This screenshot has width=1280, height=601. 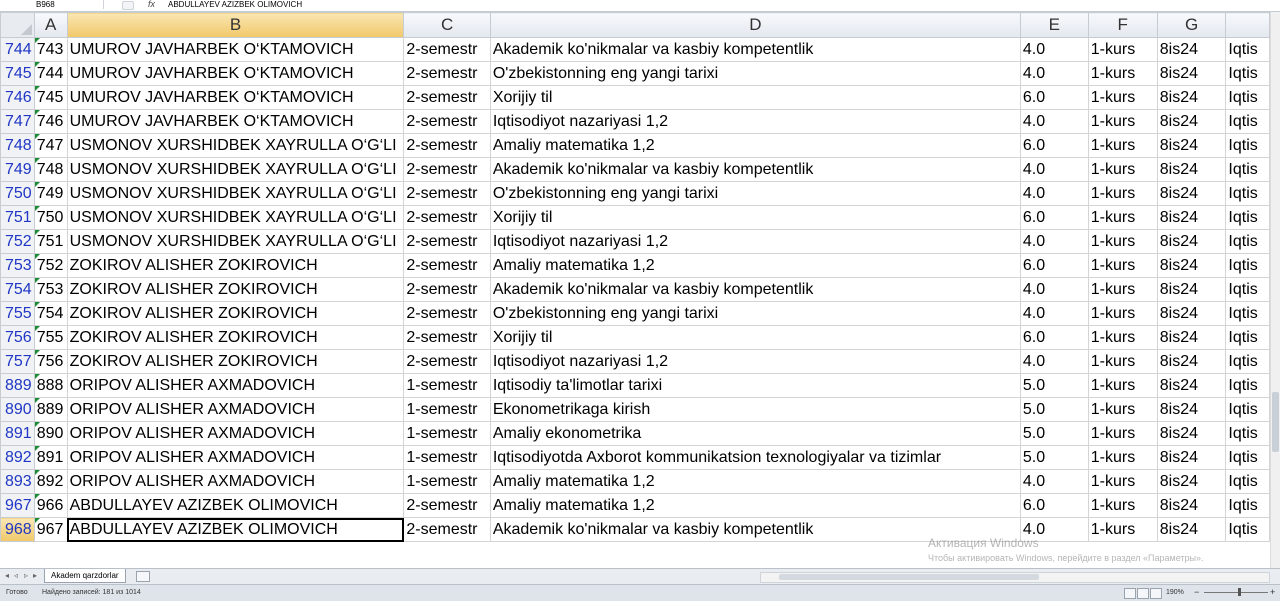 What do you see at coordinates (128, 5) in the screenshot?
I see `formula-bar-button` at bounding box center [128, 5].